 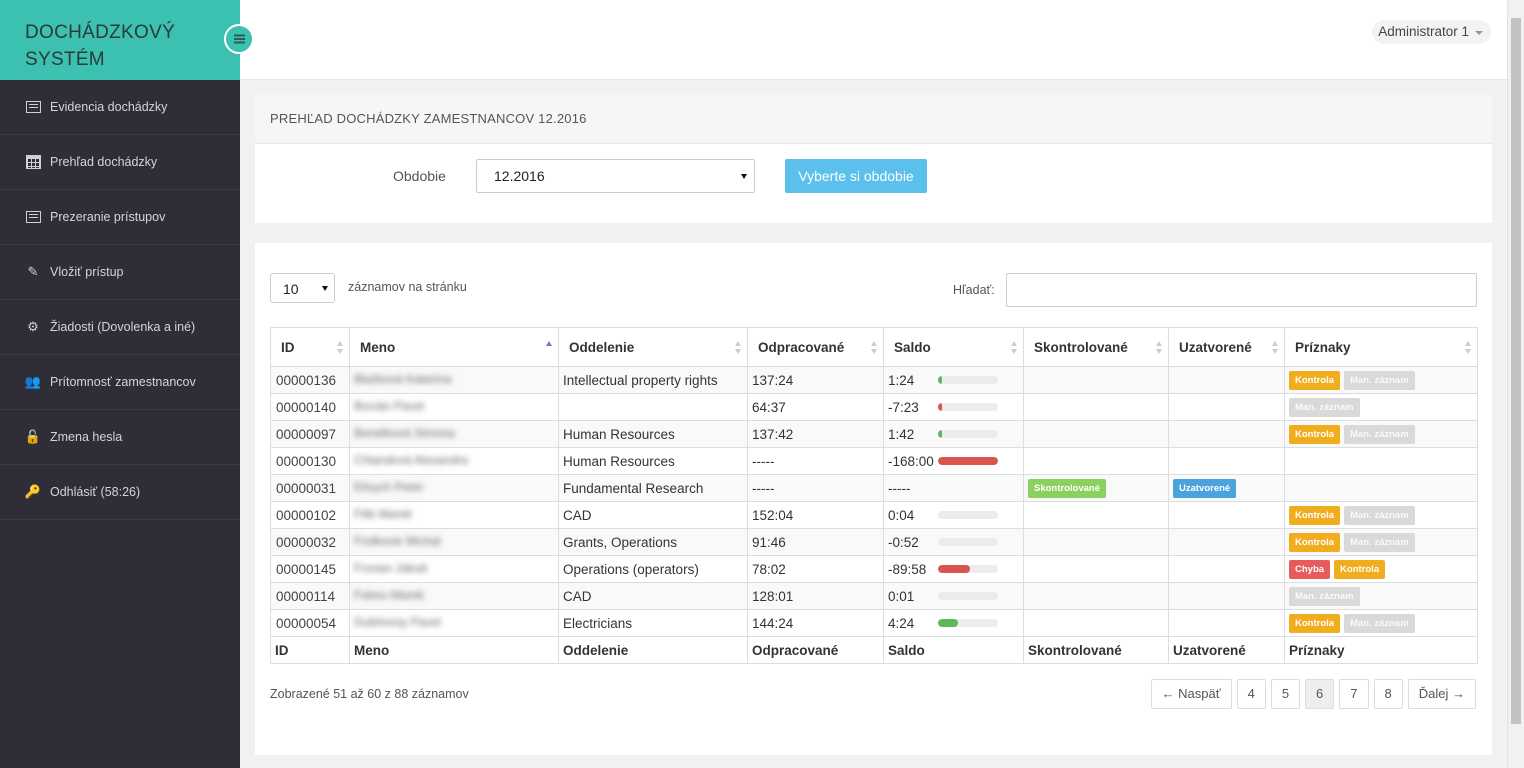 I want to click on brand-logo: DOCHÁDZKOVÝ SYSTÉM, so click(x=120, y=40).